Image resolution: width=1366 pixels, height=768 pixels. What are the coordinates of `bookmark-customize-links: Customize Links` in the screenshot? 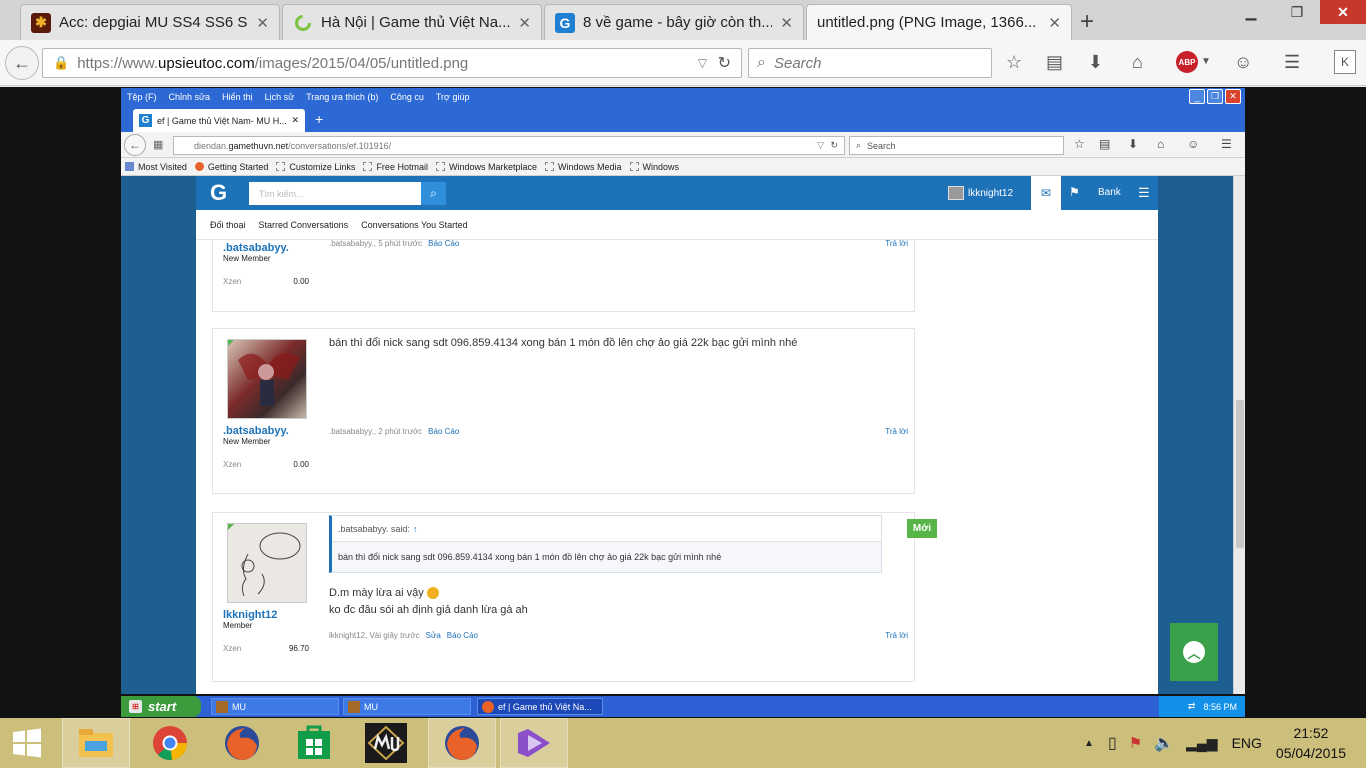 It's located at (315, 167).